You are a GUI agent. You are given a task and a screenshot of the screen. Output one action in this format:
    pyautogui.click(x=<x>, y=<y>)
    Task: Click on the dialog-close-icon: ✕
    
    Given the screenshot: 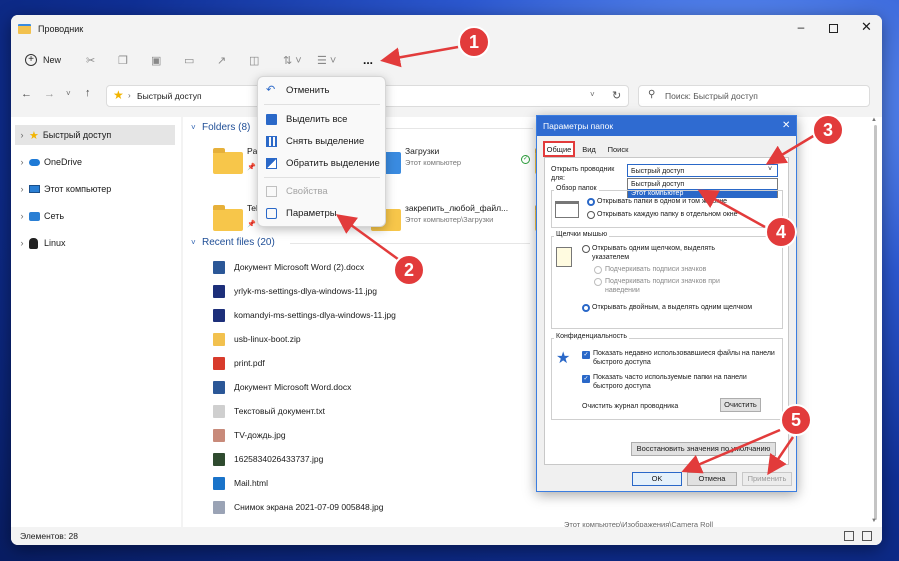 What is the action you would take?
    pyautogui.click(x=786, y=126)
    